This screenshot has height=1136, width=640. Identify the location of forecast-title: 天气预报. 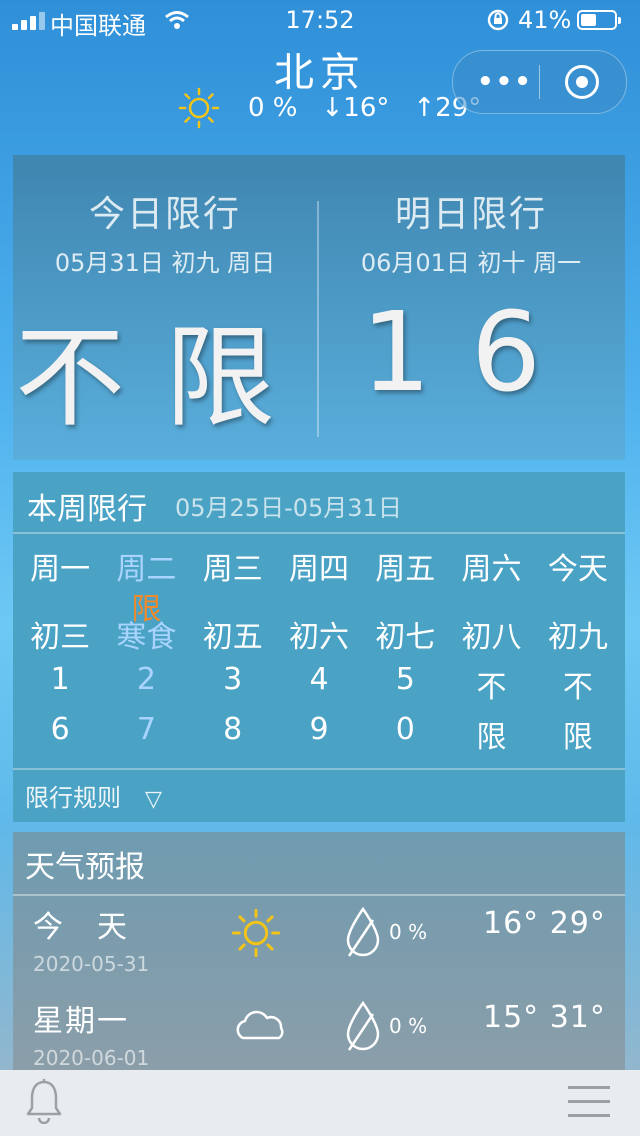
(85, 867).